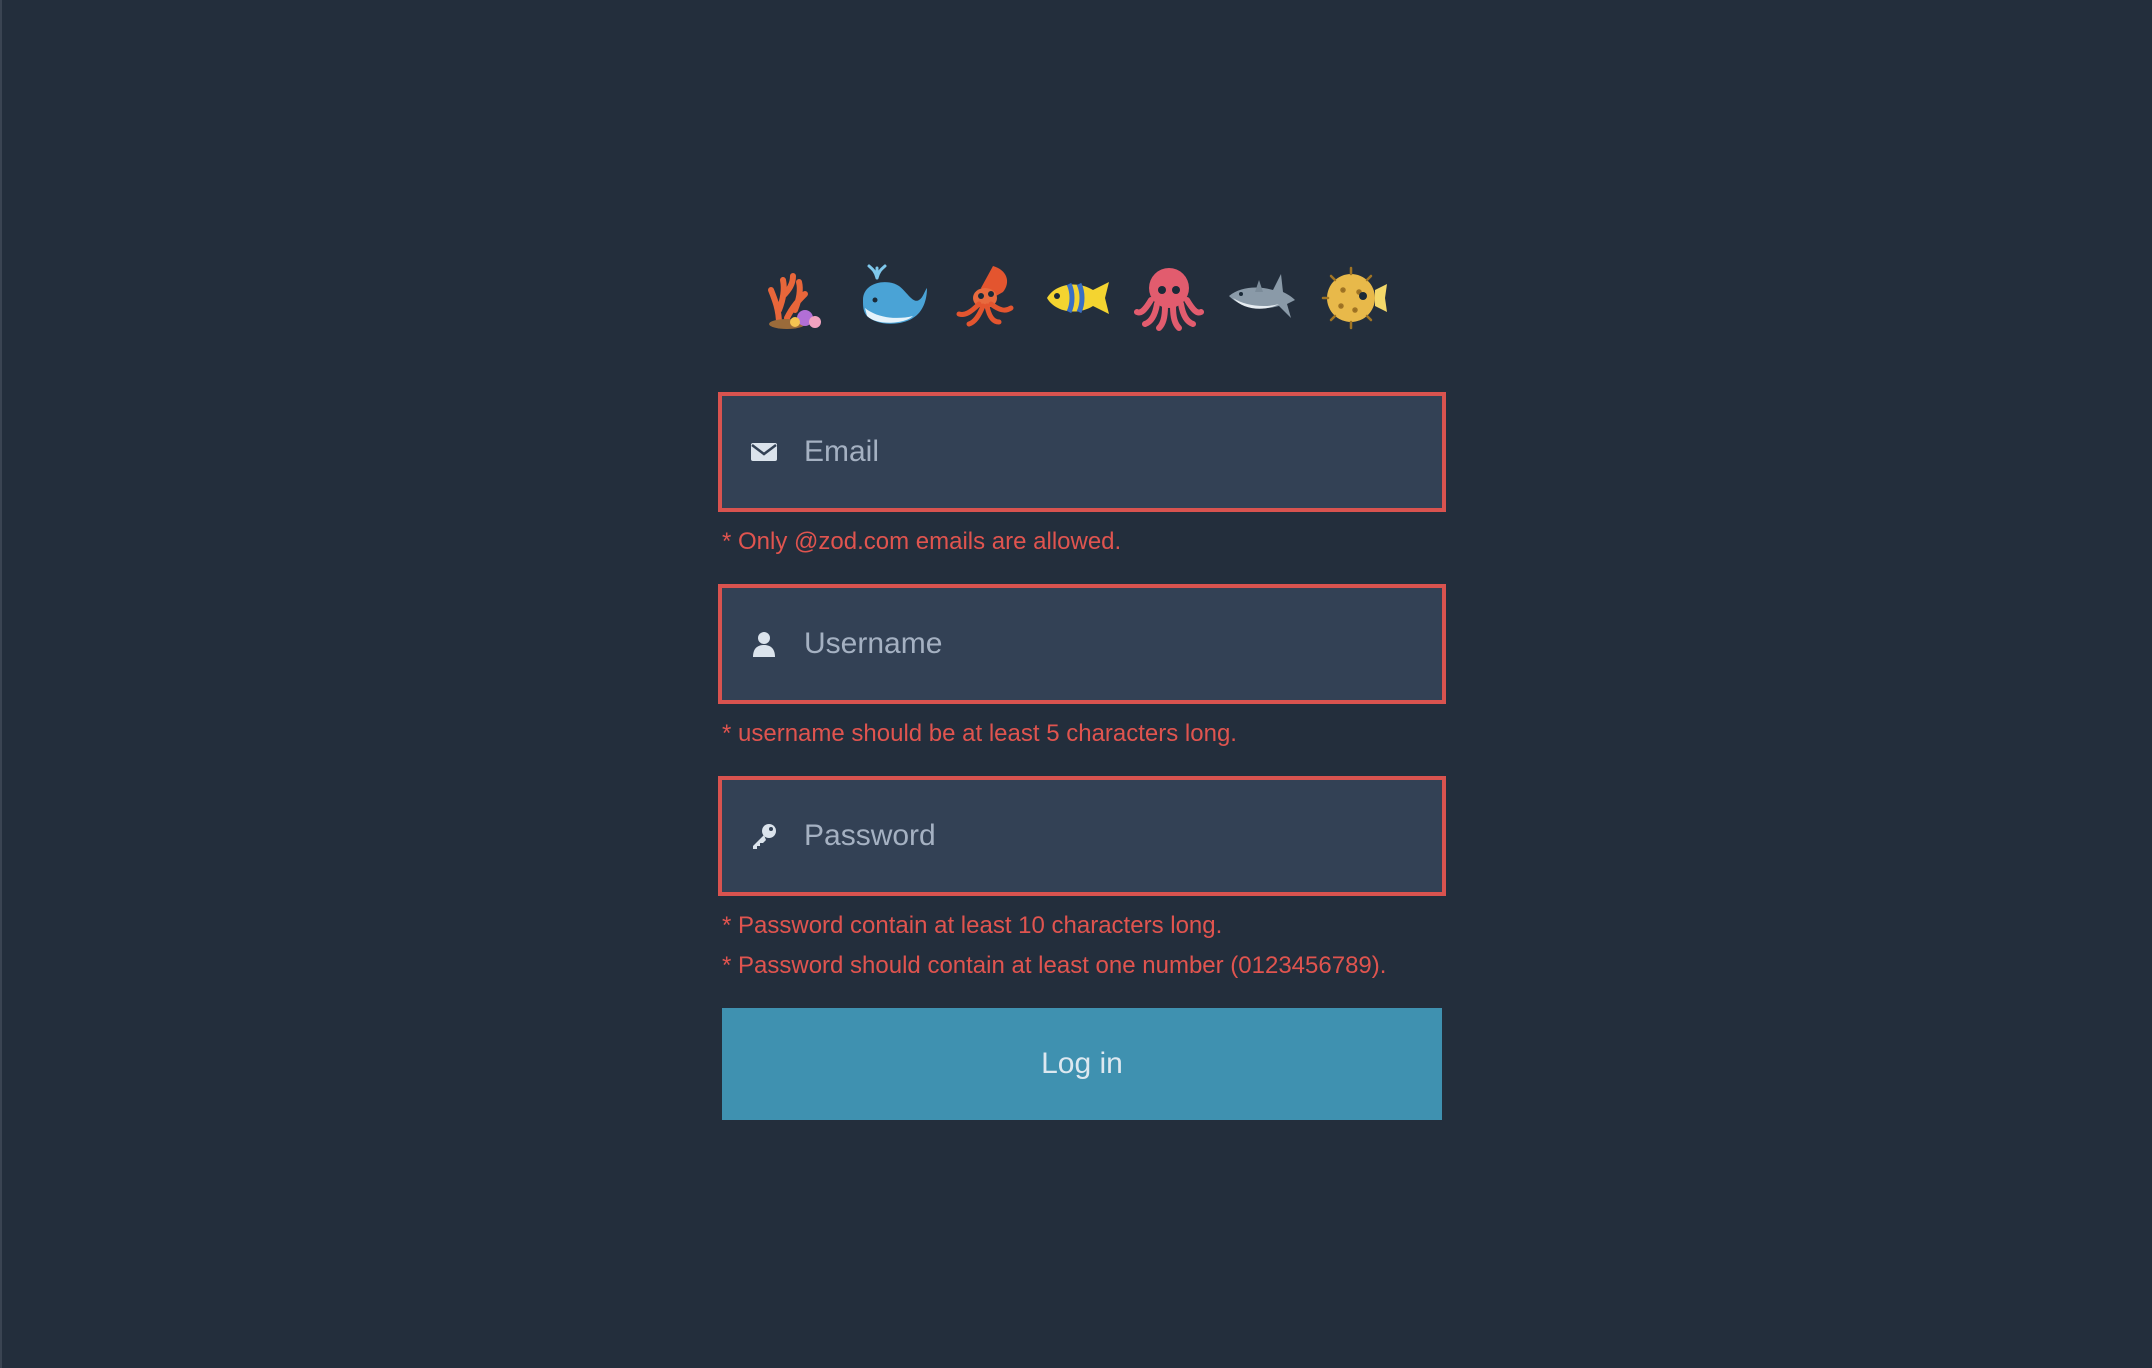  Describe the element at coordinates (764, 644) in the screenshot. I see `user-icon` at that location.